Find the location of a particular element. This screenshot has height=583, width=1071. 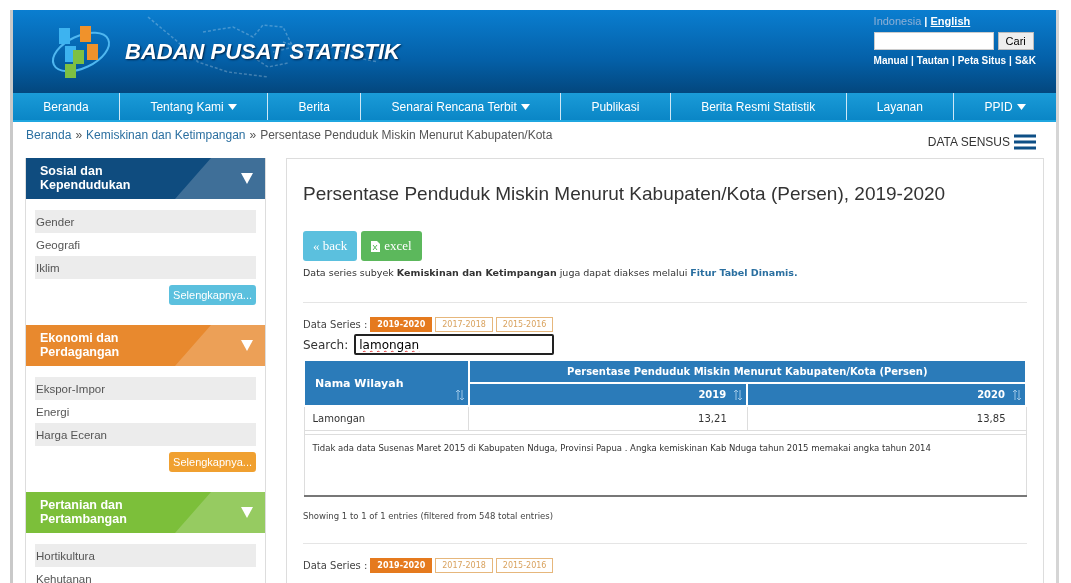

sidebar-item: Kehutanan is located at coordinates (145, 575).